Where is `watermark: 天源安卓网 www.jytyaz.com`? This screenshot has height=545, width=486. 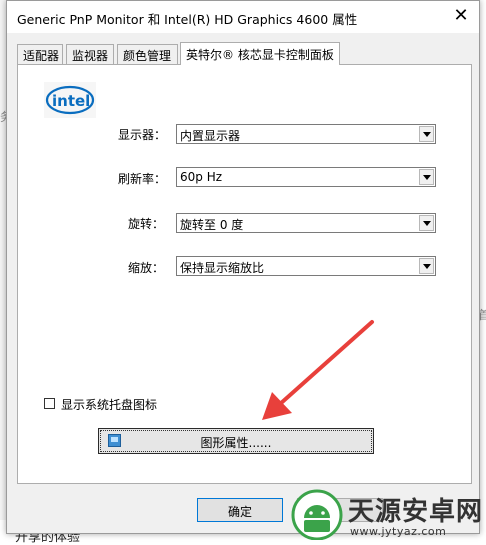
watermark: 天源安卓网 www.jytyaz.com is located at coordinates (386, 514).